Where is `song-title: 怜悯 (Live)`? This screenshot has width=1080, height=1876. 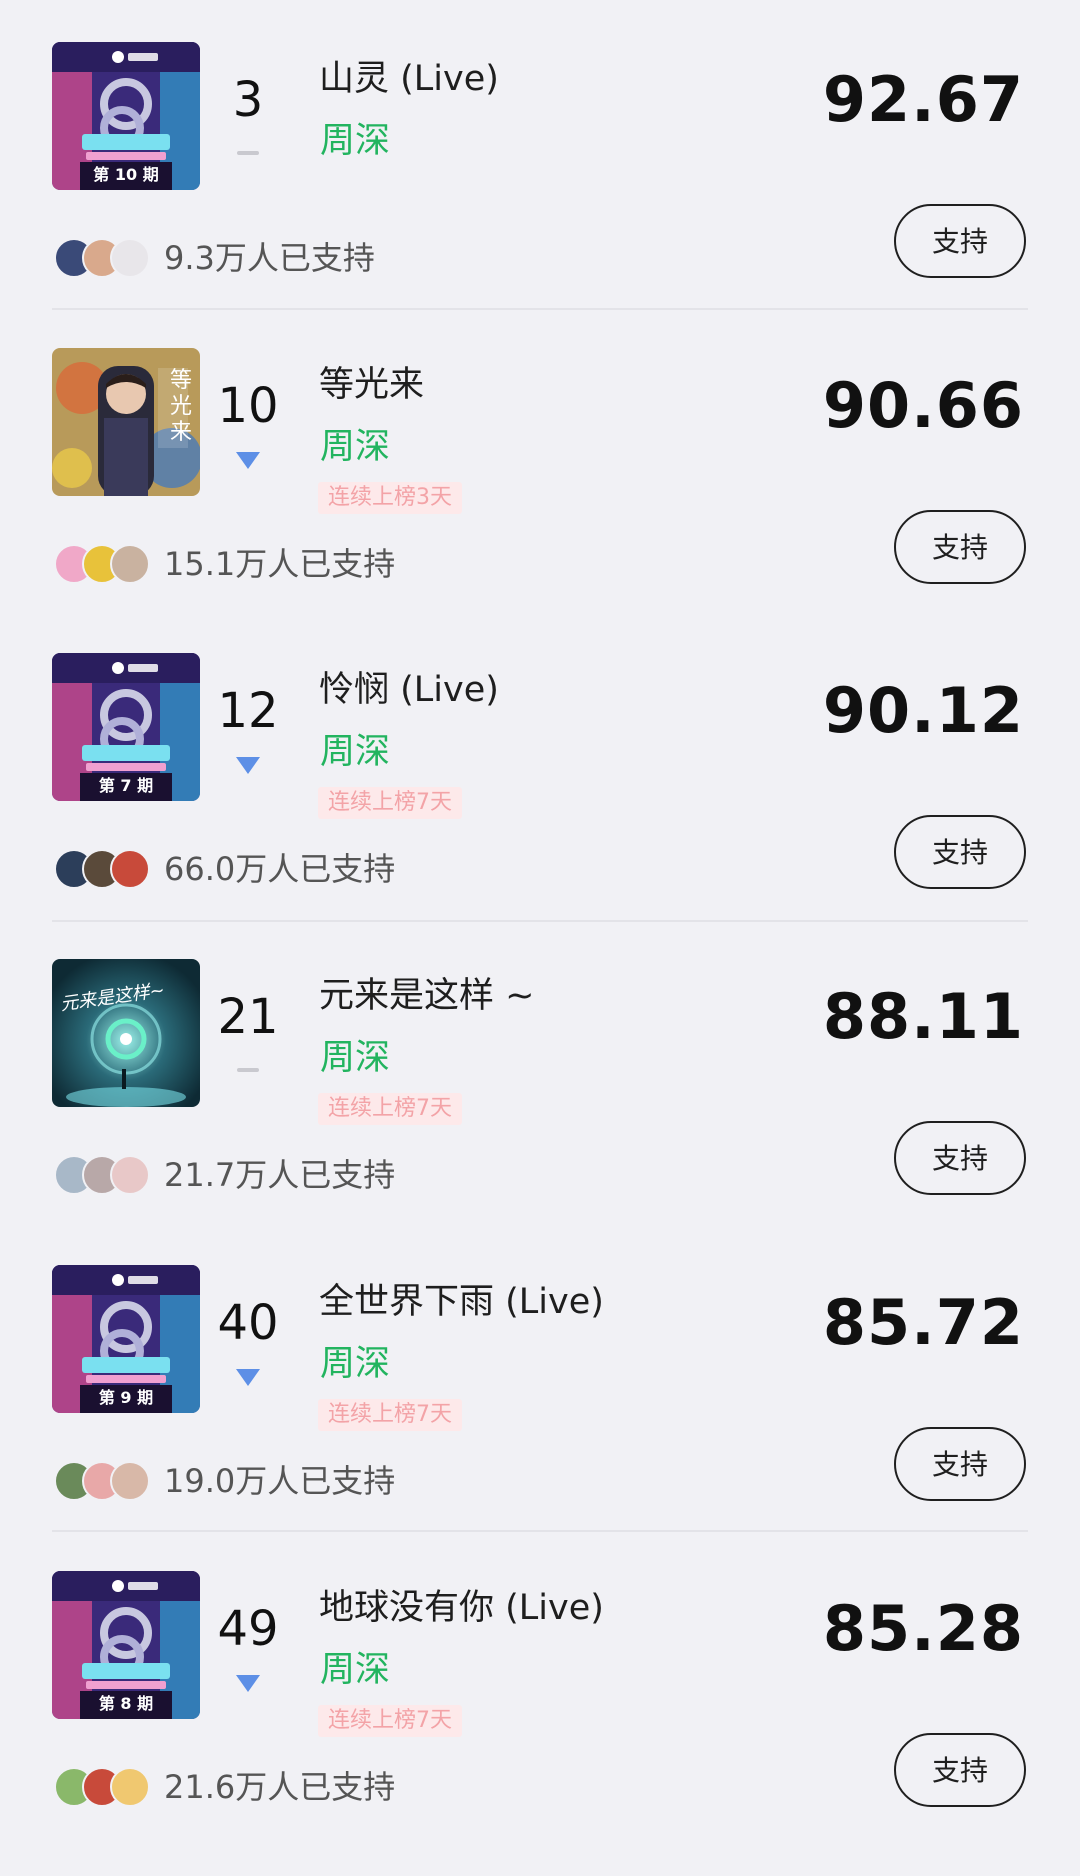 song-title: 怜悯 (Live) is located at coordinates (409, 690).